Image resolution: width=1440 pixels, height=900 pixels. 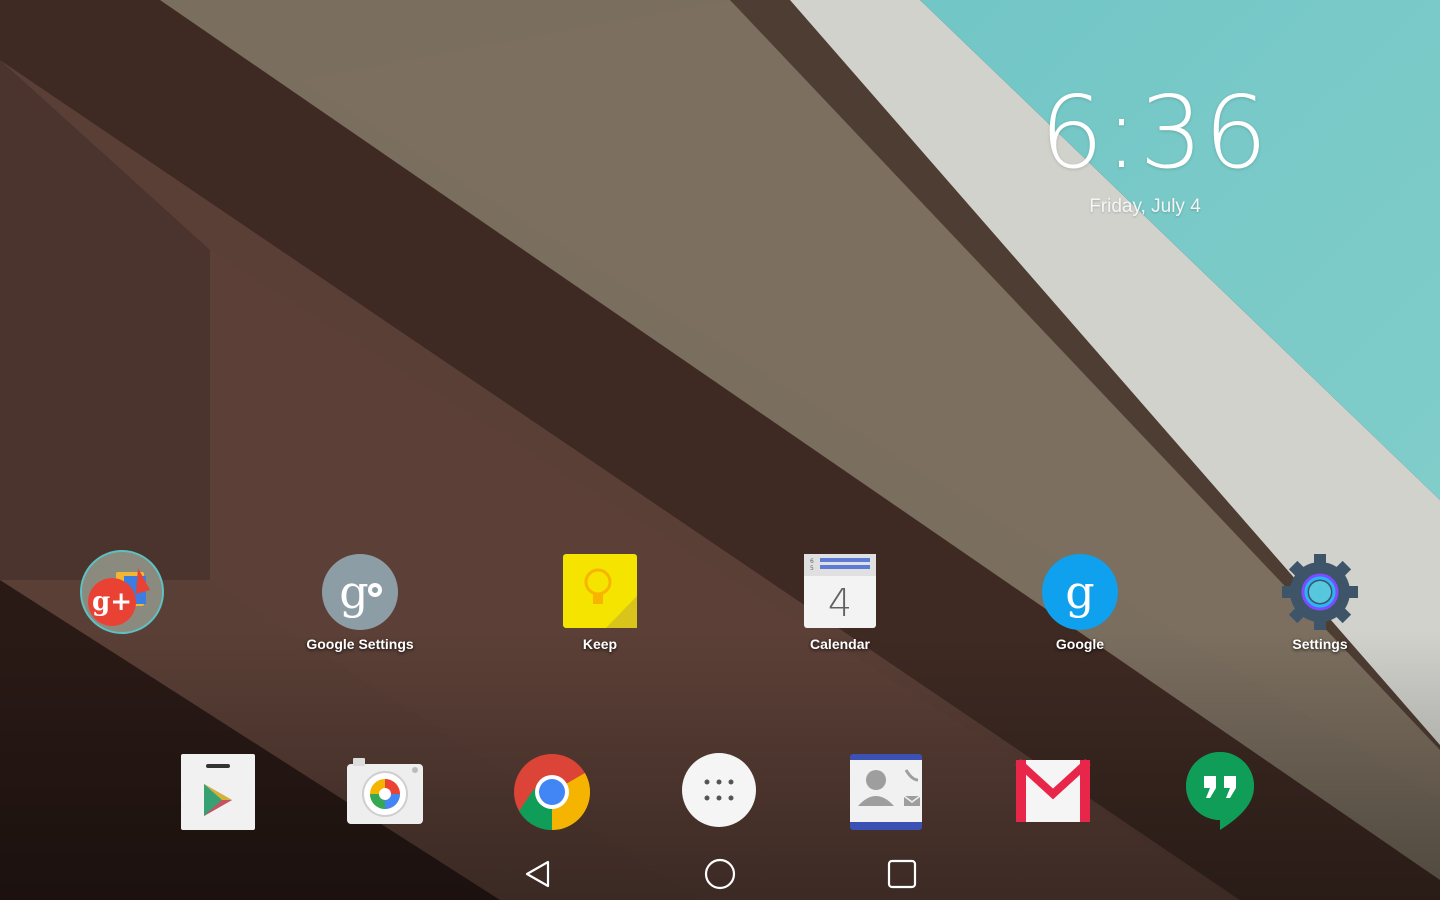 I want to click on google-settings-app: g Google Settings, so click(x=360, y=602).